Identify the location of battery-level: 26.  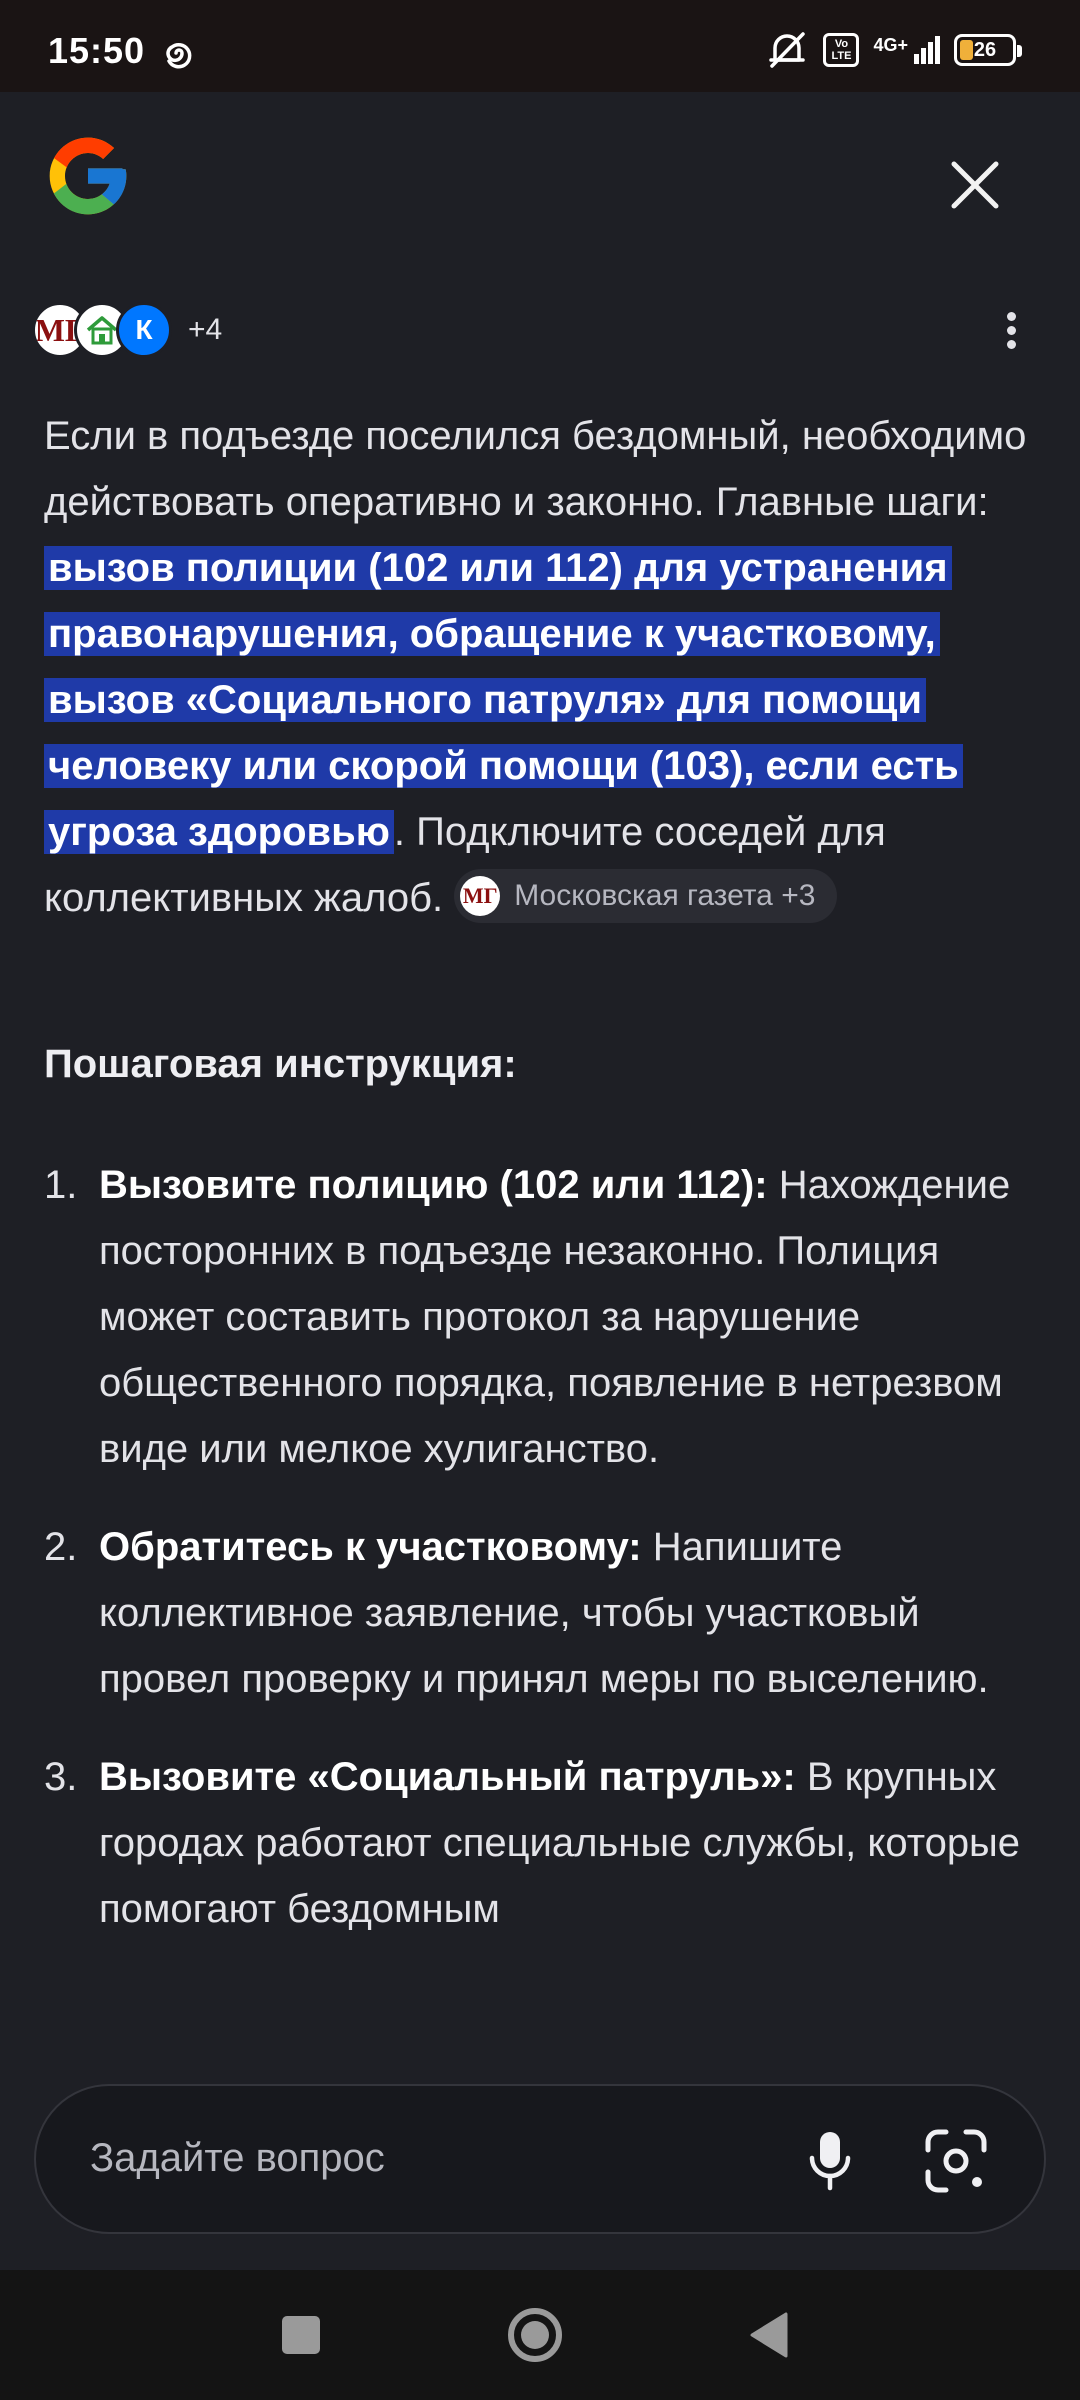
(985, 50).